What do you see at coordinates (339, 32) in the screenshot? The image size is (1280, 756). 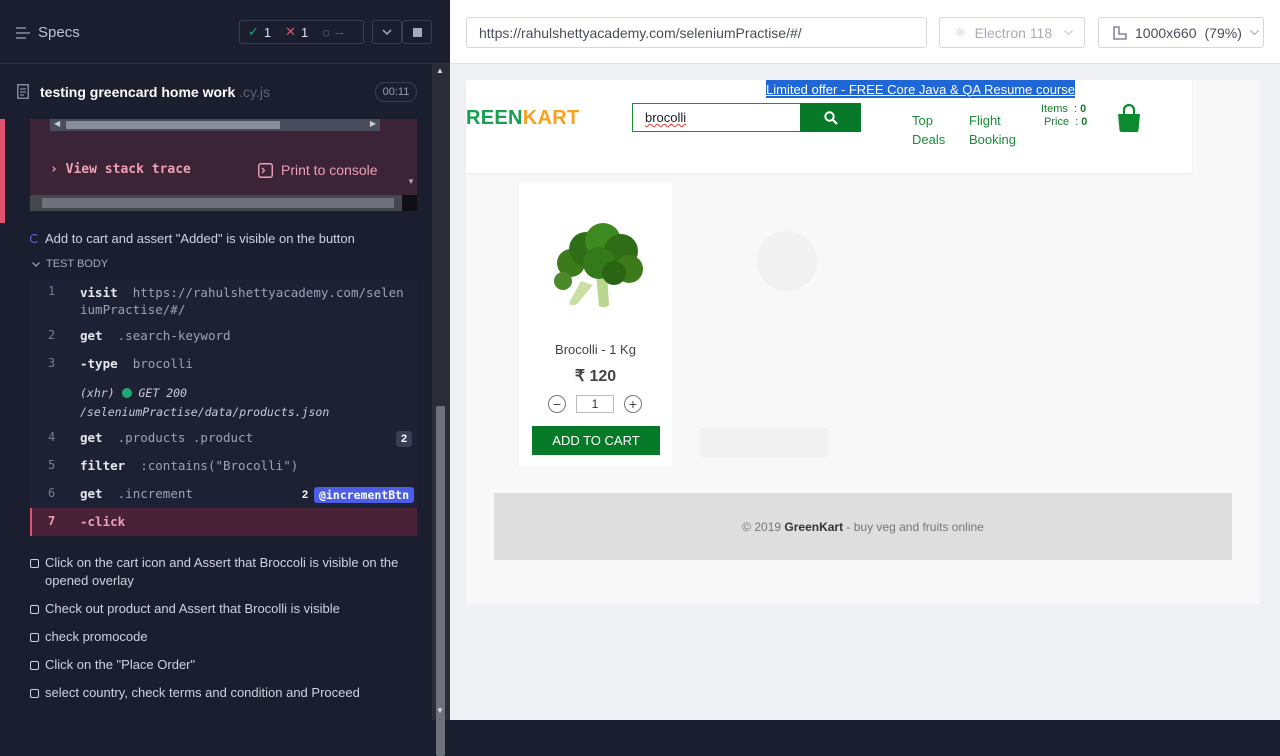 I see `pending-count: --` at bounding box center [339, 32].